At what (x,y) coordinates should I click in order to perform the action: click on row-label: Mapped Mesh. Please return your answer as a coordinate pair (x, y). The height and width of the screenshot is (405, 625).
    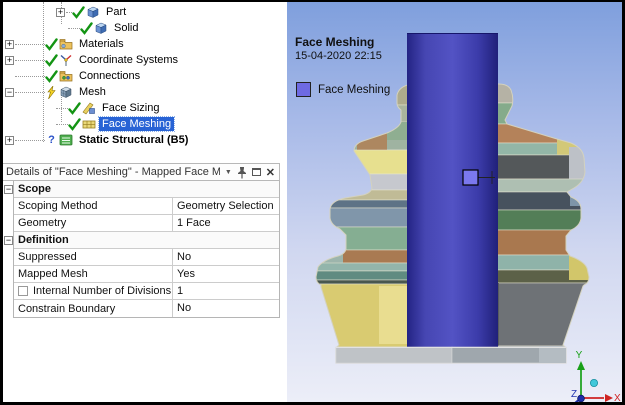
    Looking at the image, I should click on (93, 274).